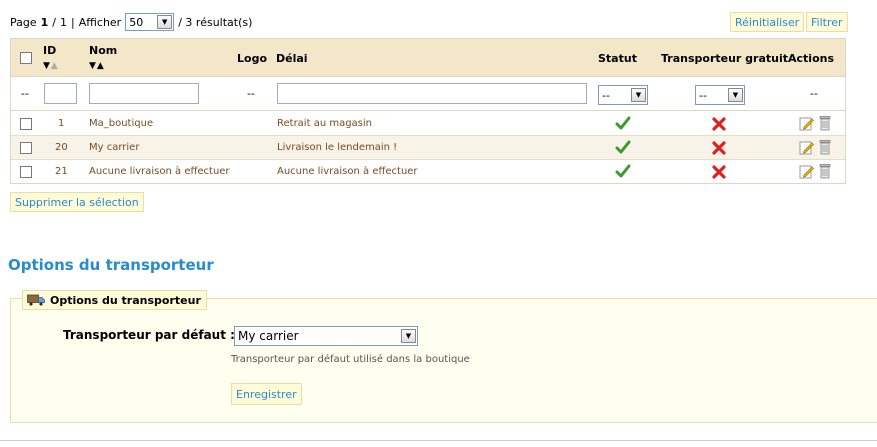  Describe the element at coordinates (325, 123) in the screenshot. I see `row-delay: Retrait au magasin` at that location.